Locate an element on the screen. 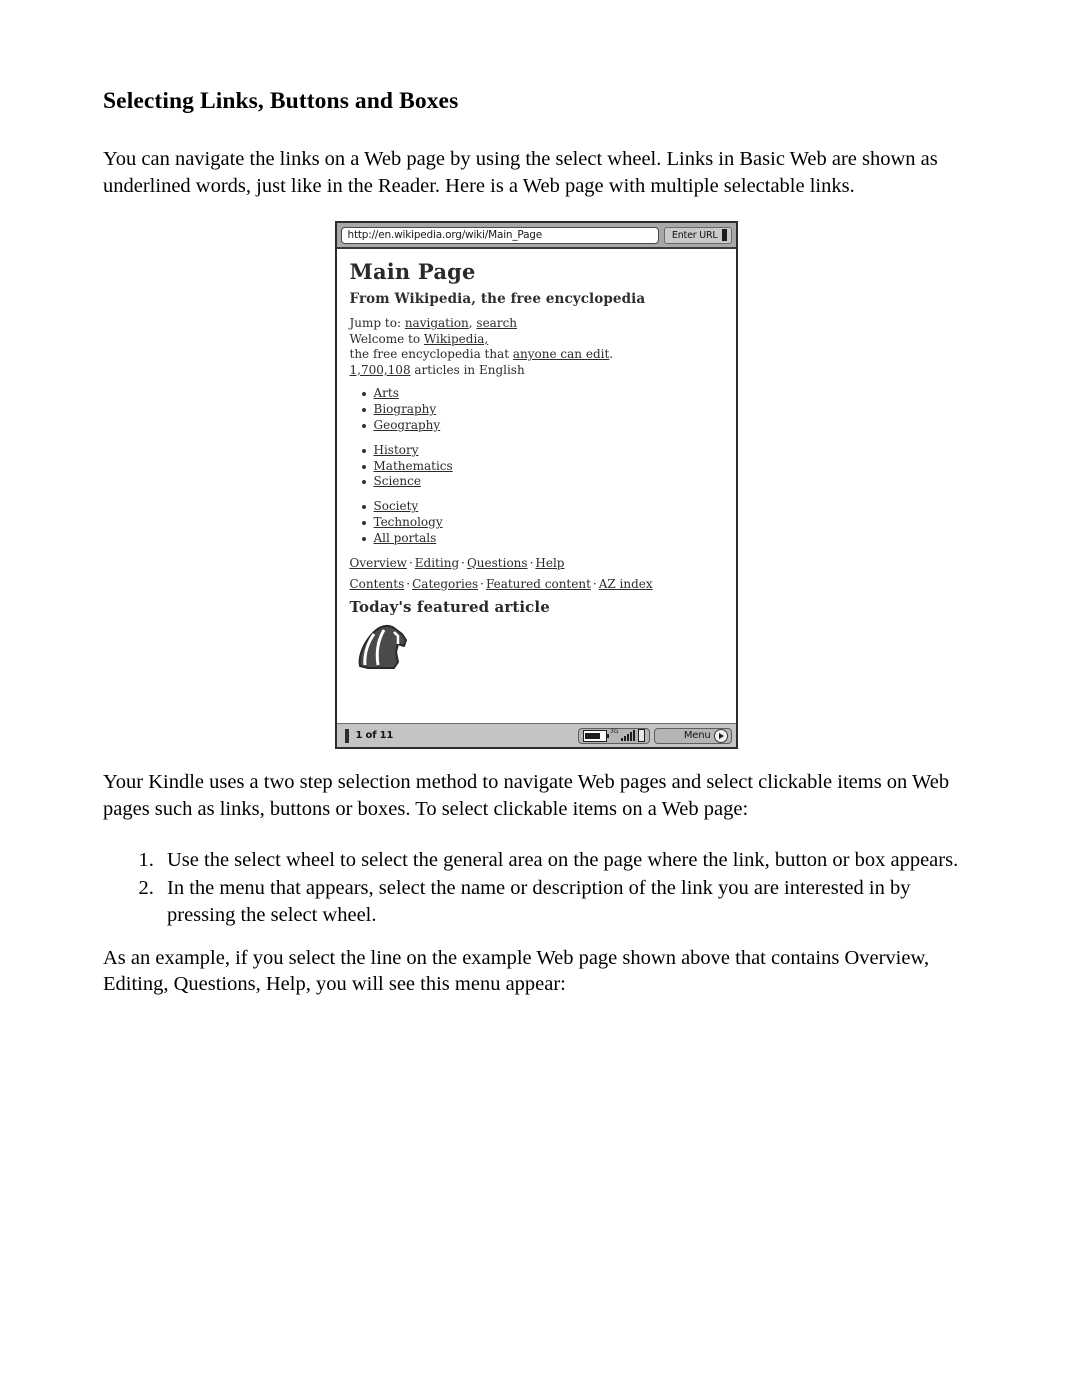 This screenshot has width=1080, height=1397. url-text: http://en.wikipedia.org/wiki/Main_Page is located at coordinates (445, 235).